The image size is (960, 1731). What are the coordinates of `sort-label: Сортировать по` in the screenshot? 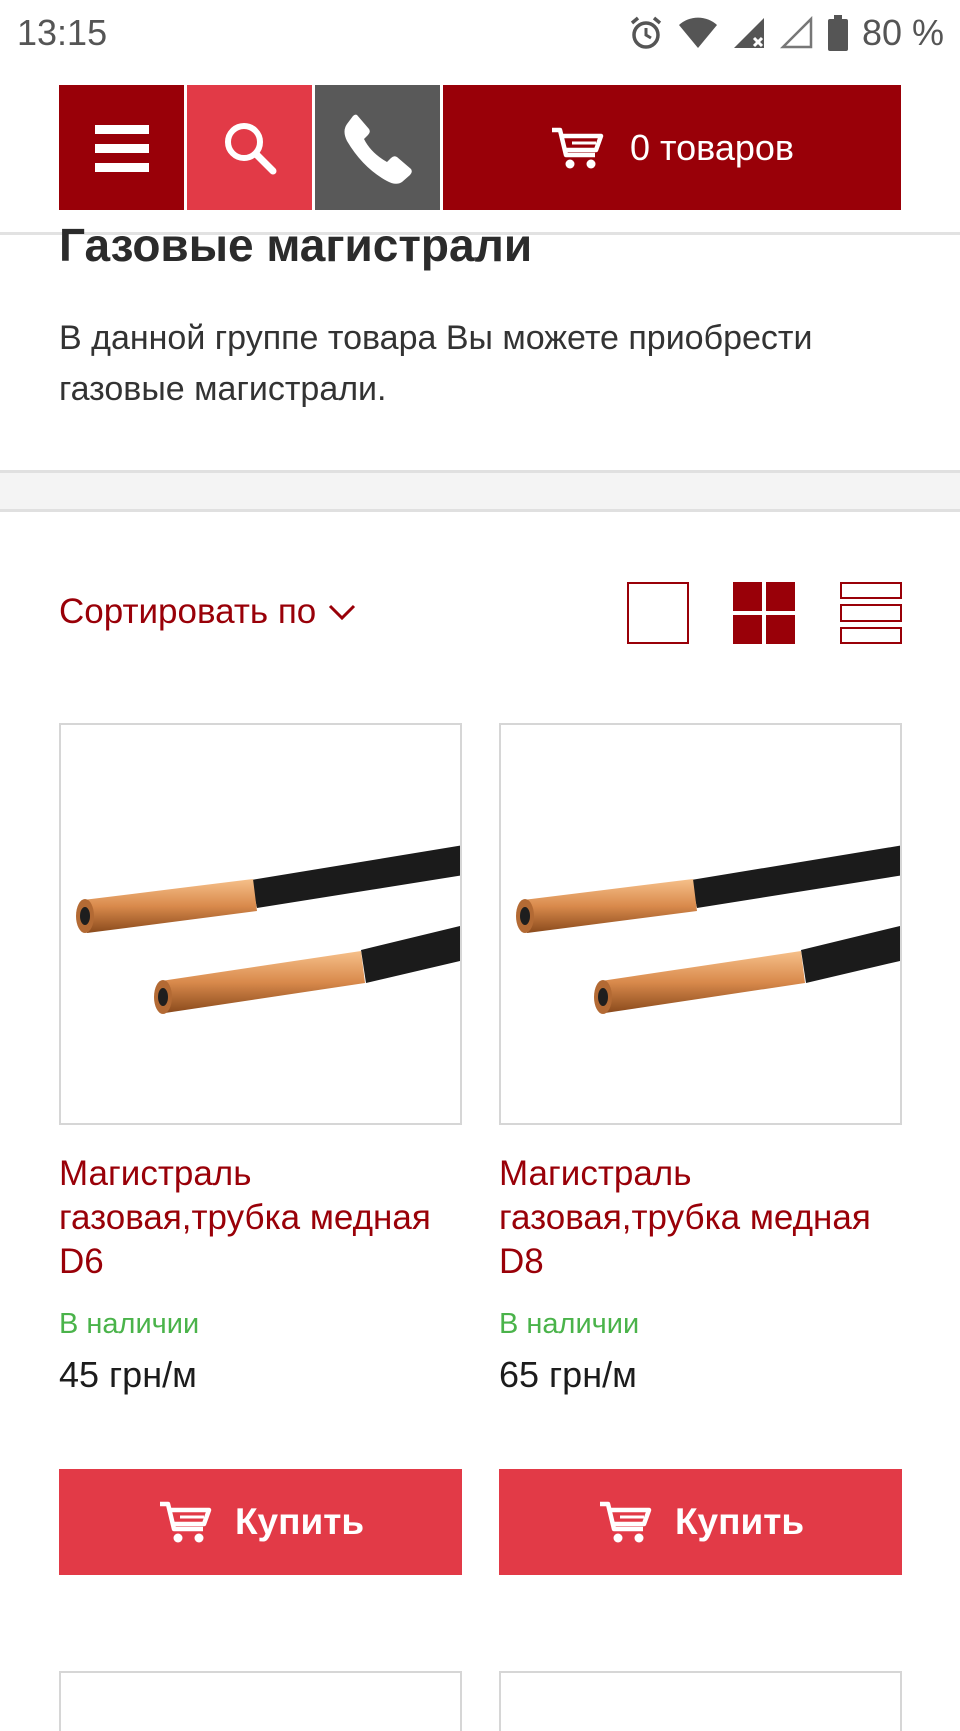 It's located at (188, 611).